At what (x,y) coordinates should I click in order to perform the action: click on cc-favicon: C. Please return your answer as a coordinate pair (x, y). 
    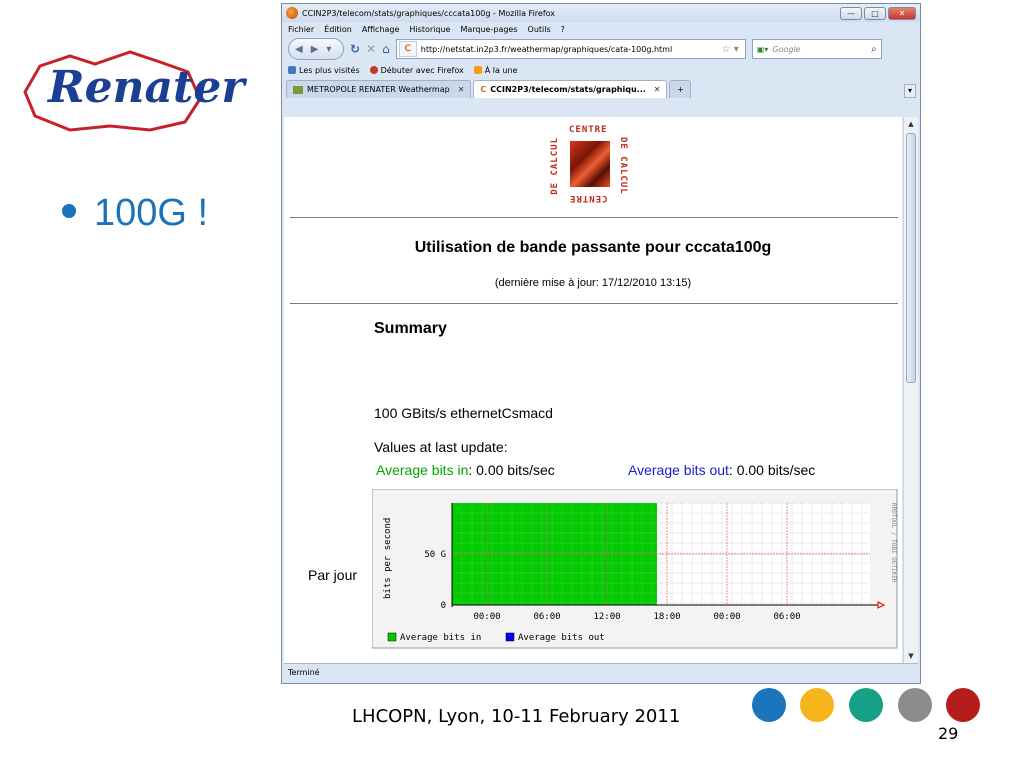
    Looking at the image, I should click on (483, 89).